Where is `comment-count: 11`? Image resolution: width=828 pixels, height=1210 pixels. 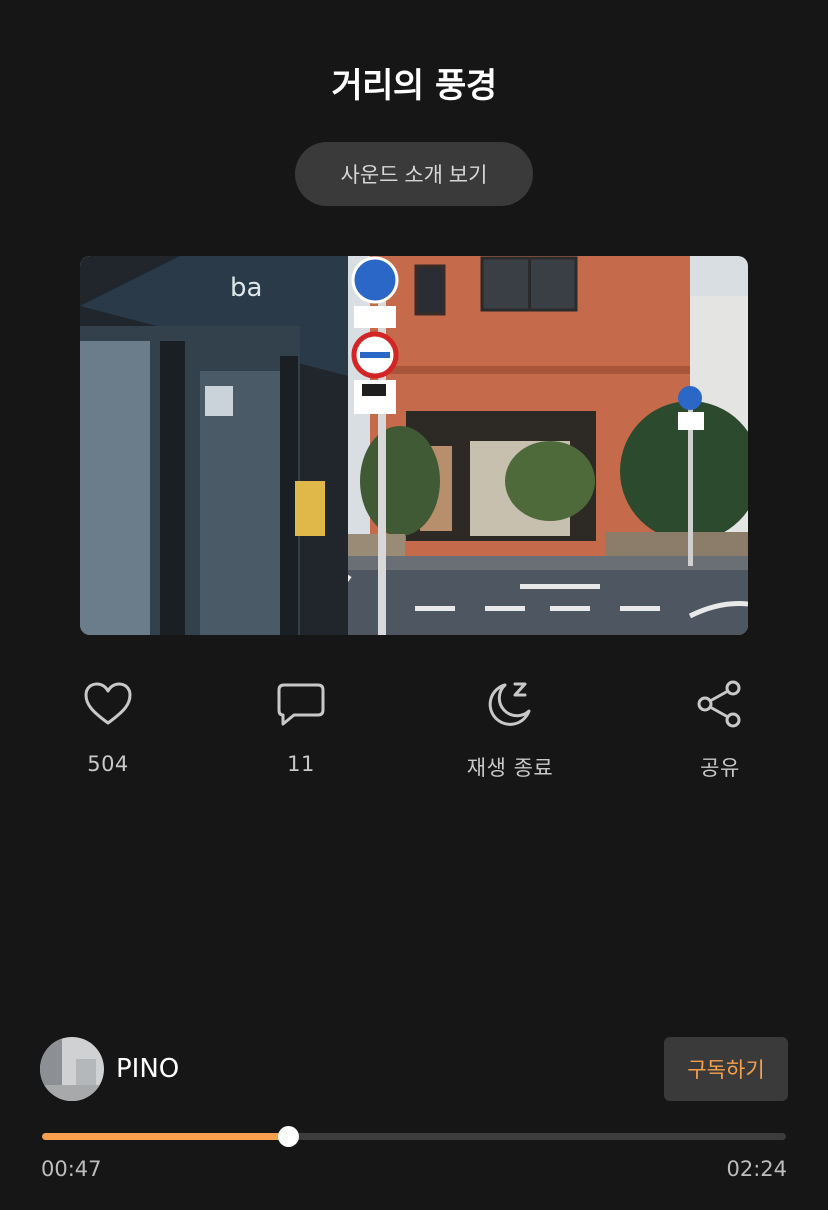 comment-count: 11 is located at coordinates (301, 764).